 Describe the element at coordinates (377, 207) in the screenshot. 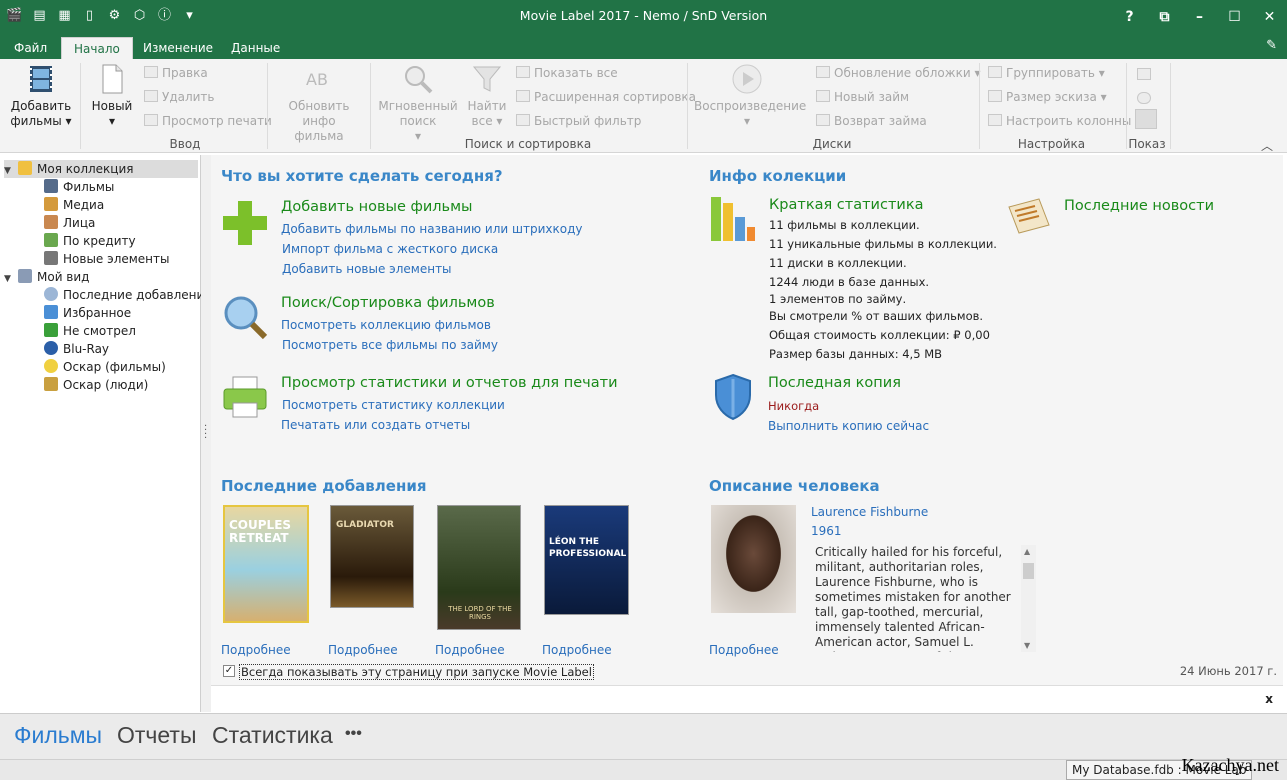

I see `add-movies-title: Добавить новые фильмы` at that location.